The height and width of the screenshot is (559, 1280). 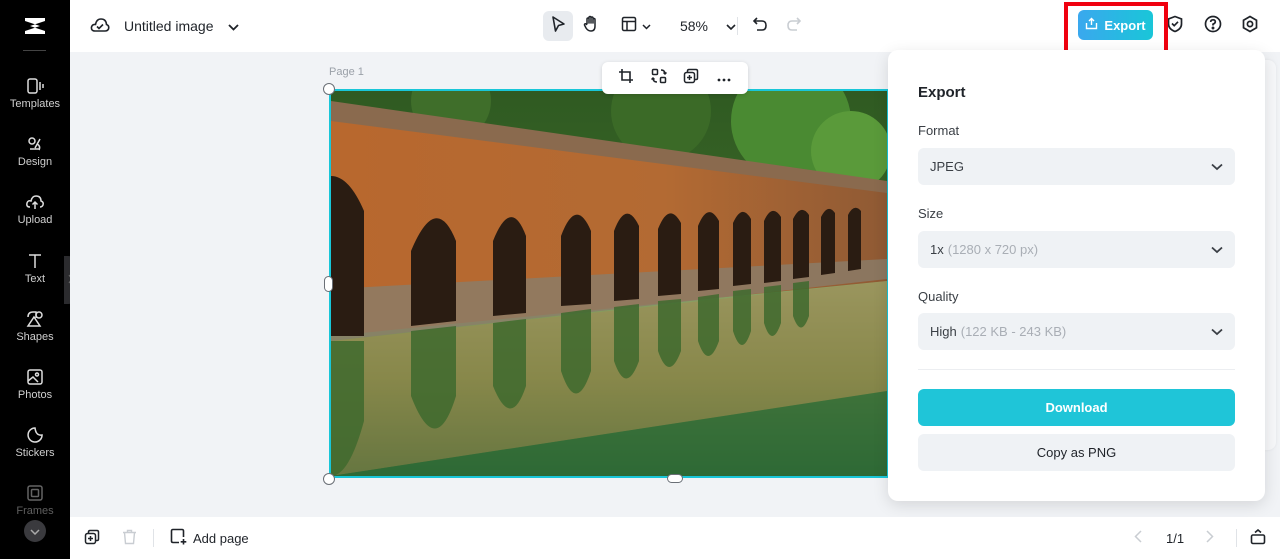 What do you see at coordinates (675, 26) in the screenshot?
I see `top-bar: Untitled image 58% Export` at bounding box center [675, 26].